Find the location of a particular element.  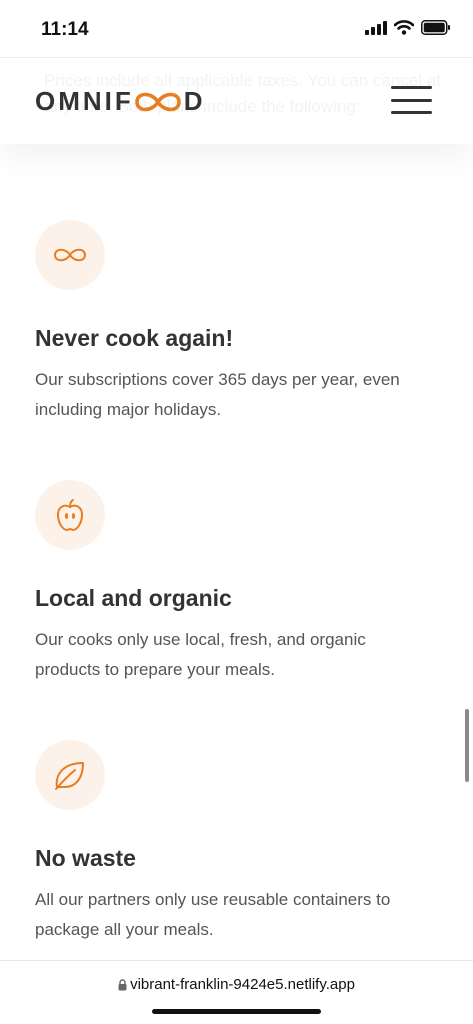

menu-button is located at coordinates (411, 100).